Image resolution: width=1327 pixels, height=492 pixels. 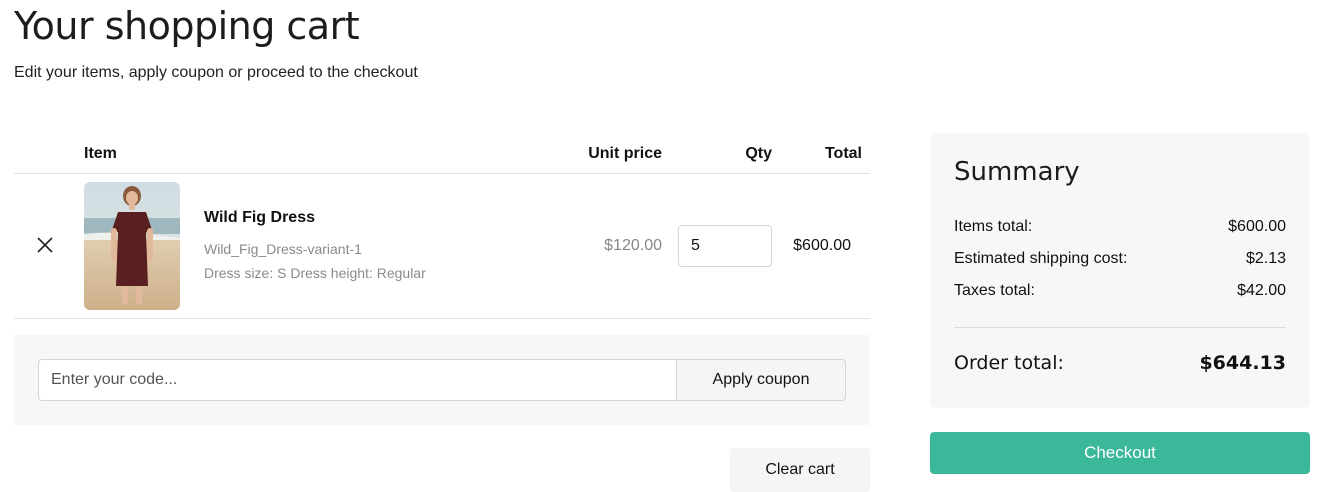 What do you see at coordinates (758, 153) in the screenshot?
I see `column-header-qty: Qty` at bounding box center [758, 153].